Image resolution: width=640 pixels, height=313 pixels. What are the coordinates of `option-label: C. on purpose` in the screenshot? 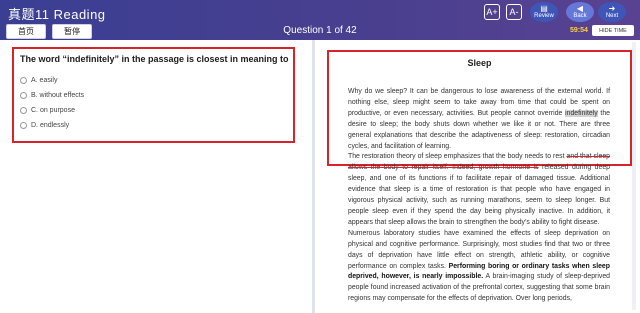 It's located at (53, 110).